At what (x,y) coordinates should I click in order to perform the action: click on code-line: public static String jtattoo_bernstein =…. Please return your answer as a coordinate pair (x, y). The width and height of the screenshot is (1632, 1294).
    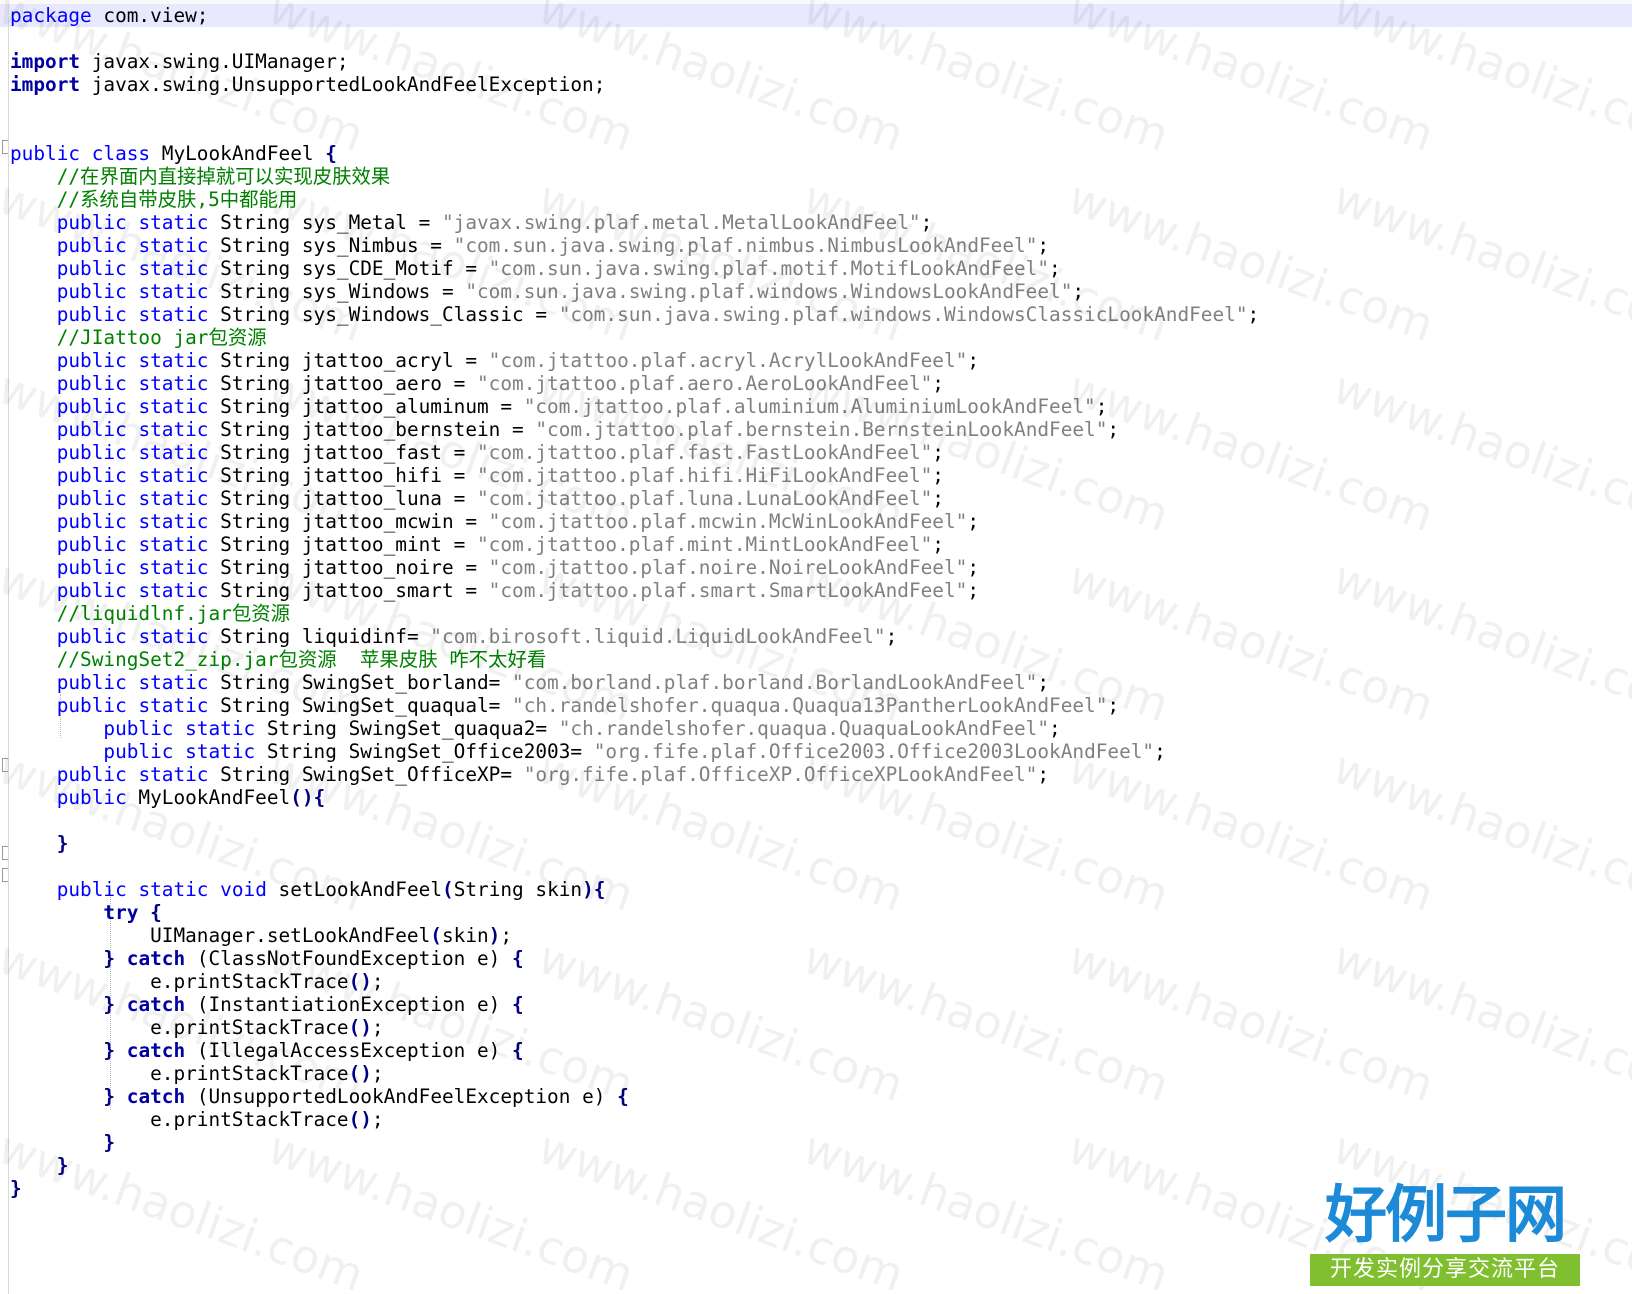
    Looking at the image, I should click on (821, 429).